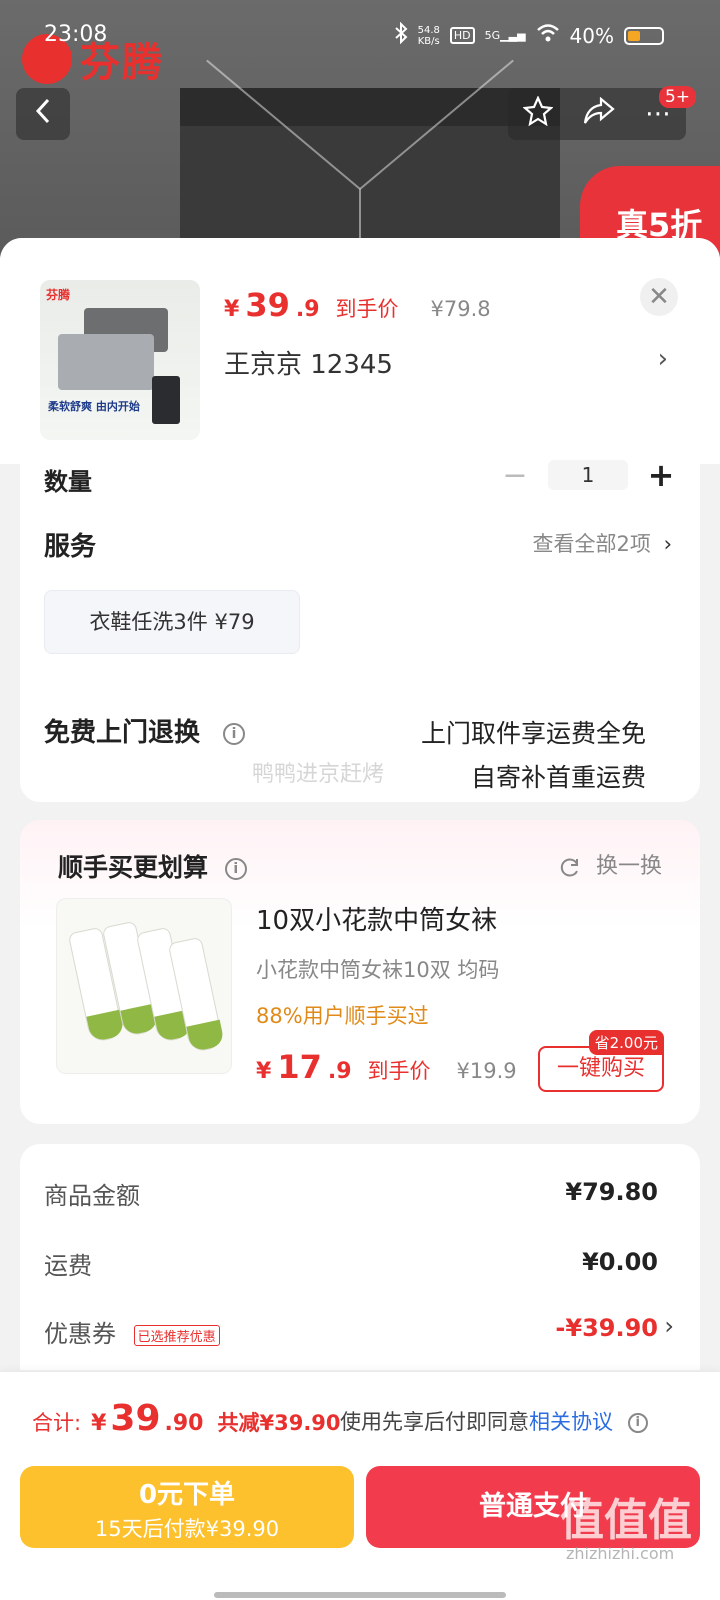 The height and width of the screenshot is (1600, 720). What do you see at coordinates (206, 1036) in the screenshot?
I see `sock-toe` at bounding box center [206, 1036].